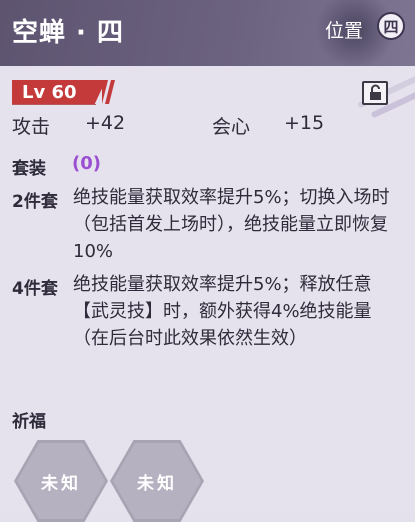  I want to click on set-bonus-4-label: 4件套, so click(35, 289).